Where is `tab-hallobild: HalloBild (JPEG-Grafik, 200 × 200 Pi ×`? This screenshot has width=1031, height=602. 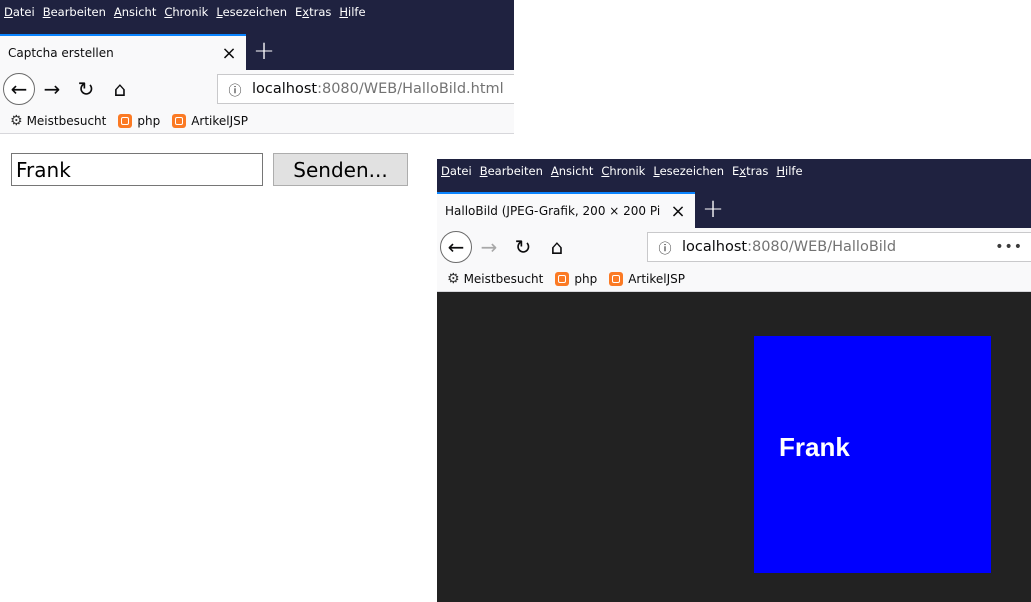 tab-hallobild: HalloBild (JPEG-Grafik, 200 × 200 Pi × is located at coordinates (566, 210).